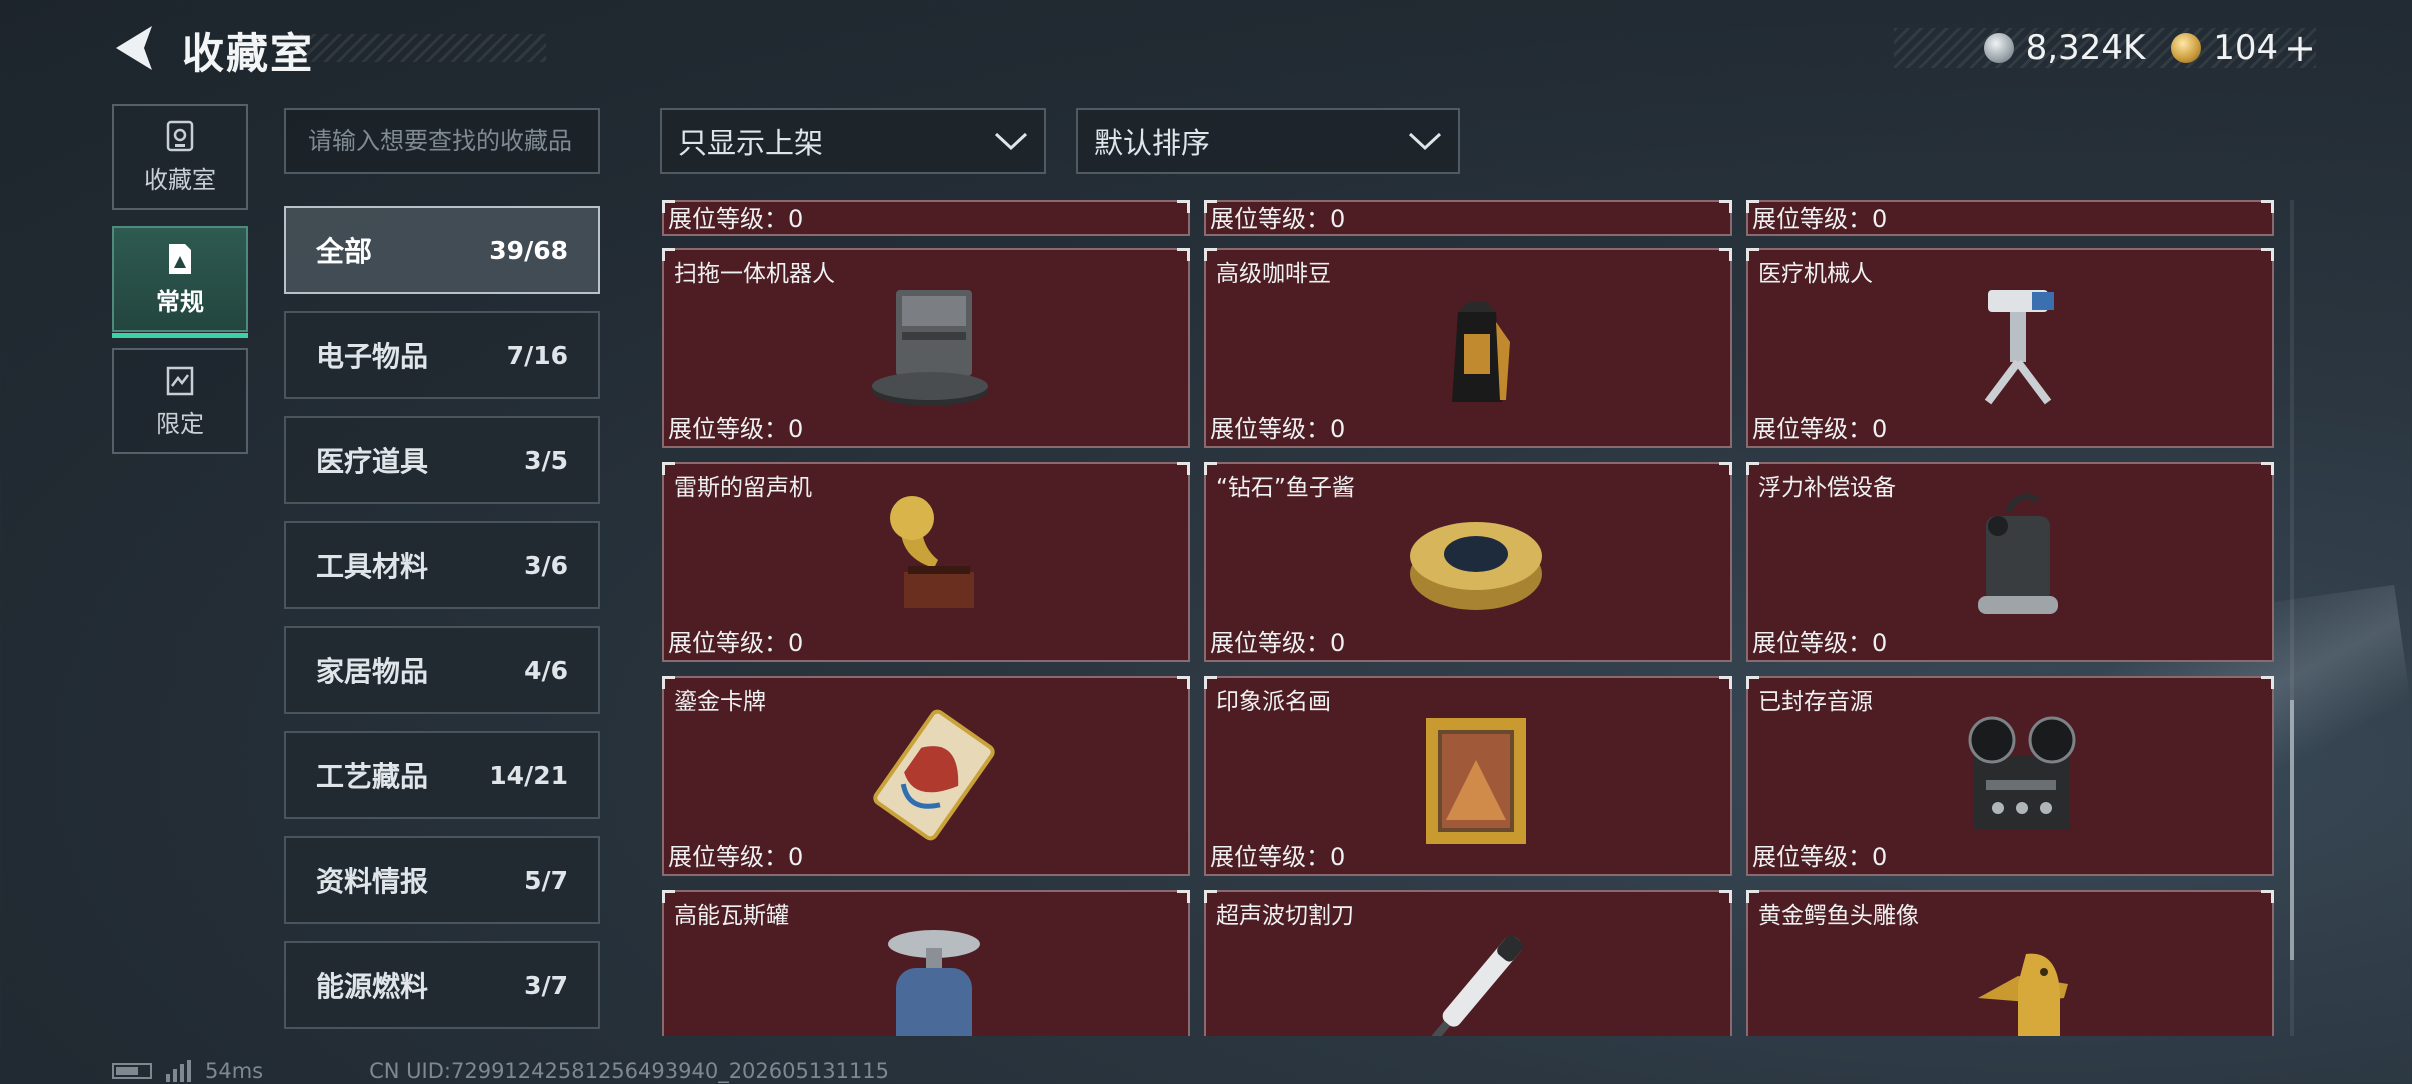 This screenshot has width=2412, height=1084. I want to click on currency-bar: 8,324K 104 +, so click(2104, 48).